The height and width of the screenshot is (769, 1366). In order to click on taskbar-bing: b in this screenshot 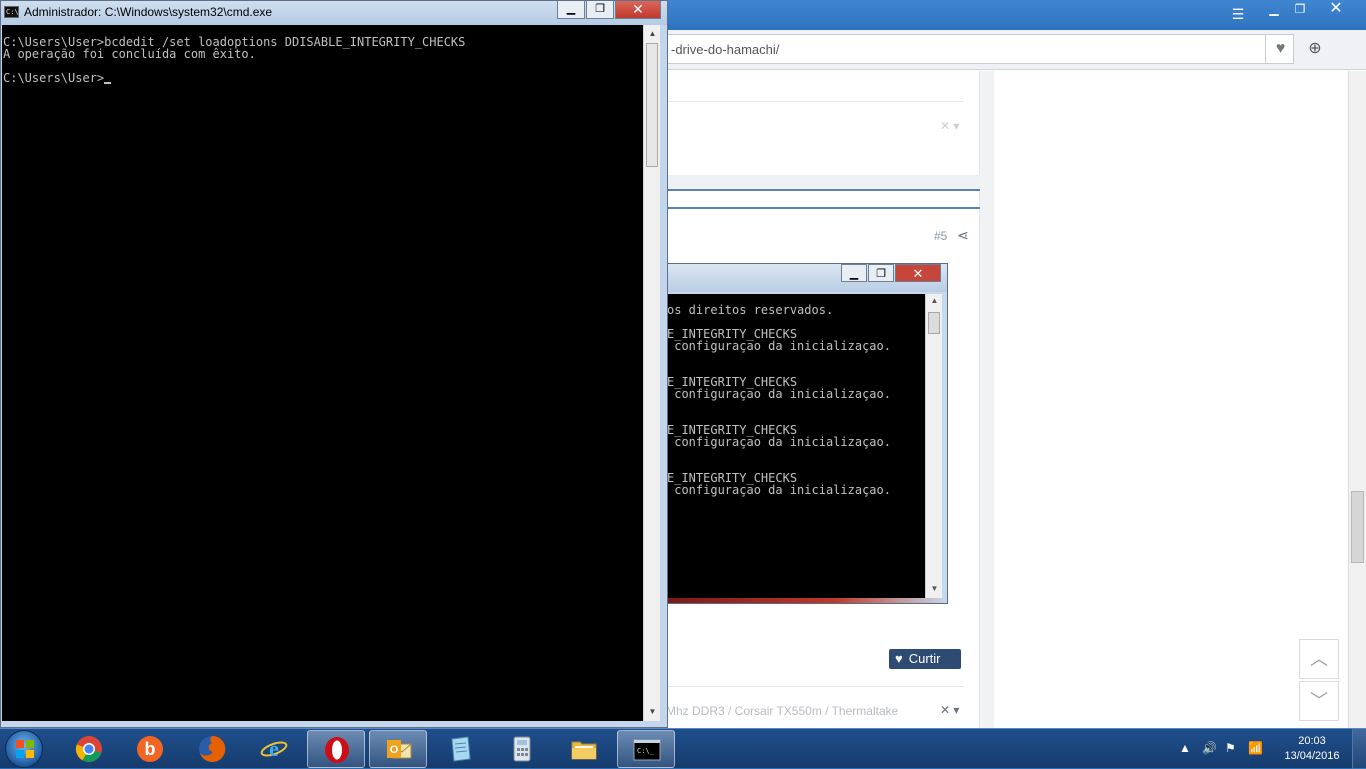, I will do `click(150, 749)`.